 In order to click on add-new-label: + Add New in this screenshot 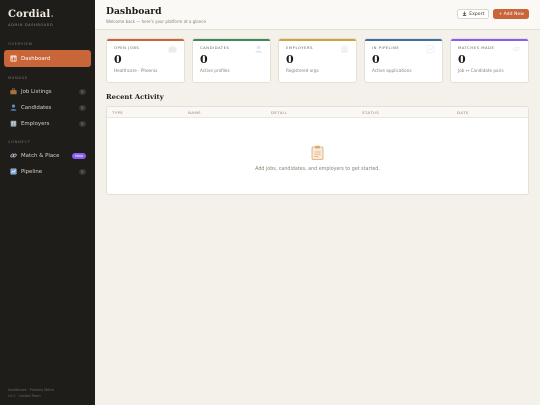, I will do `click(511, 14)`.